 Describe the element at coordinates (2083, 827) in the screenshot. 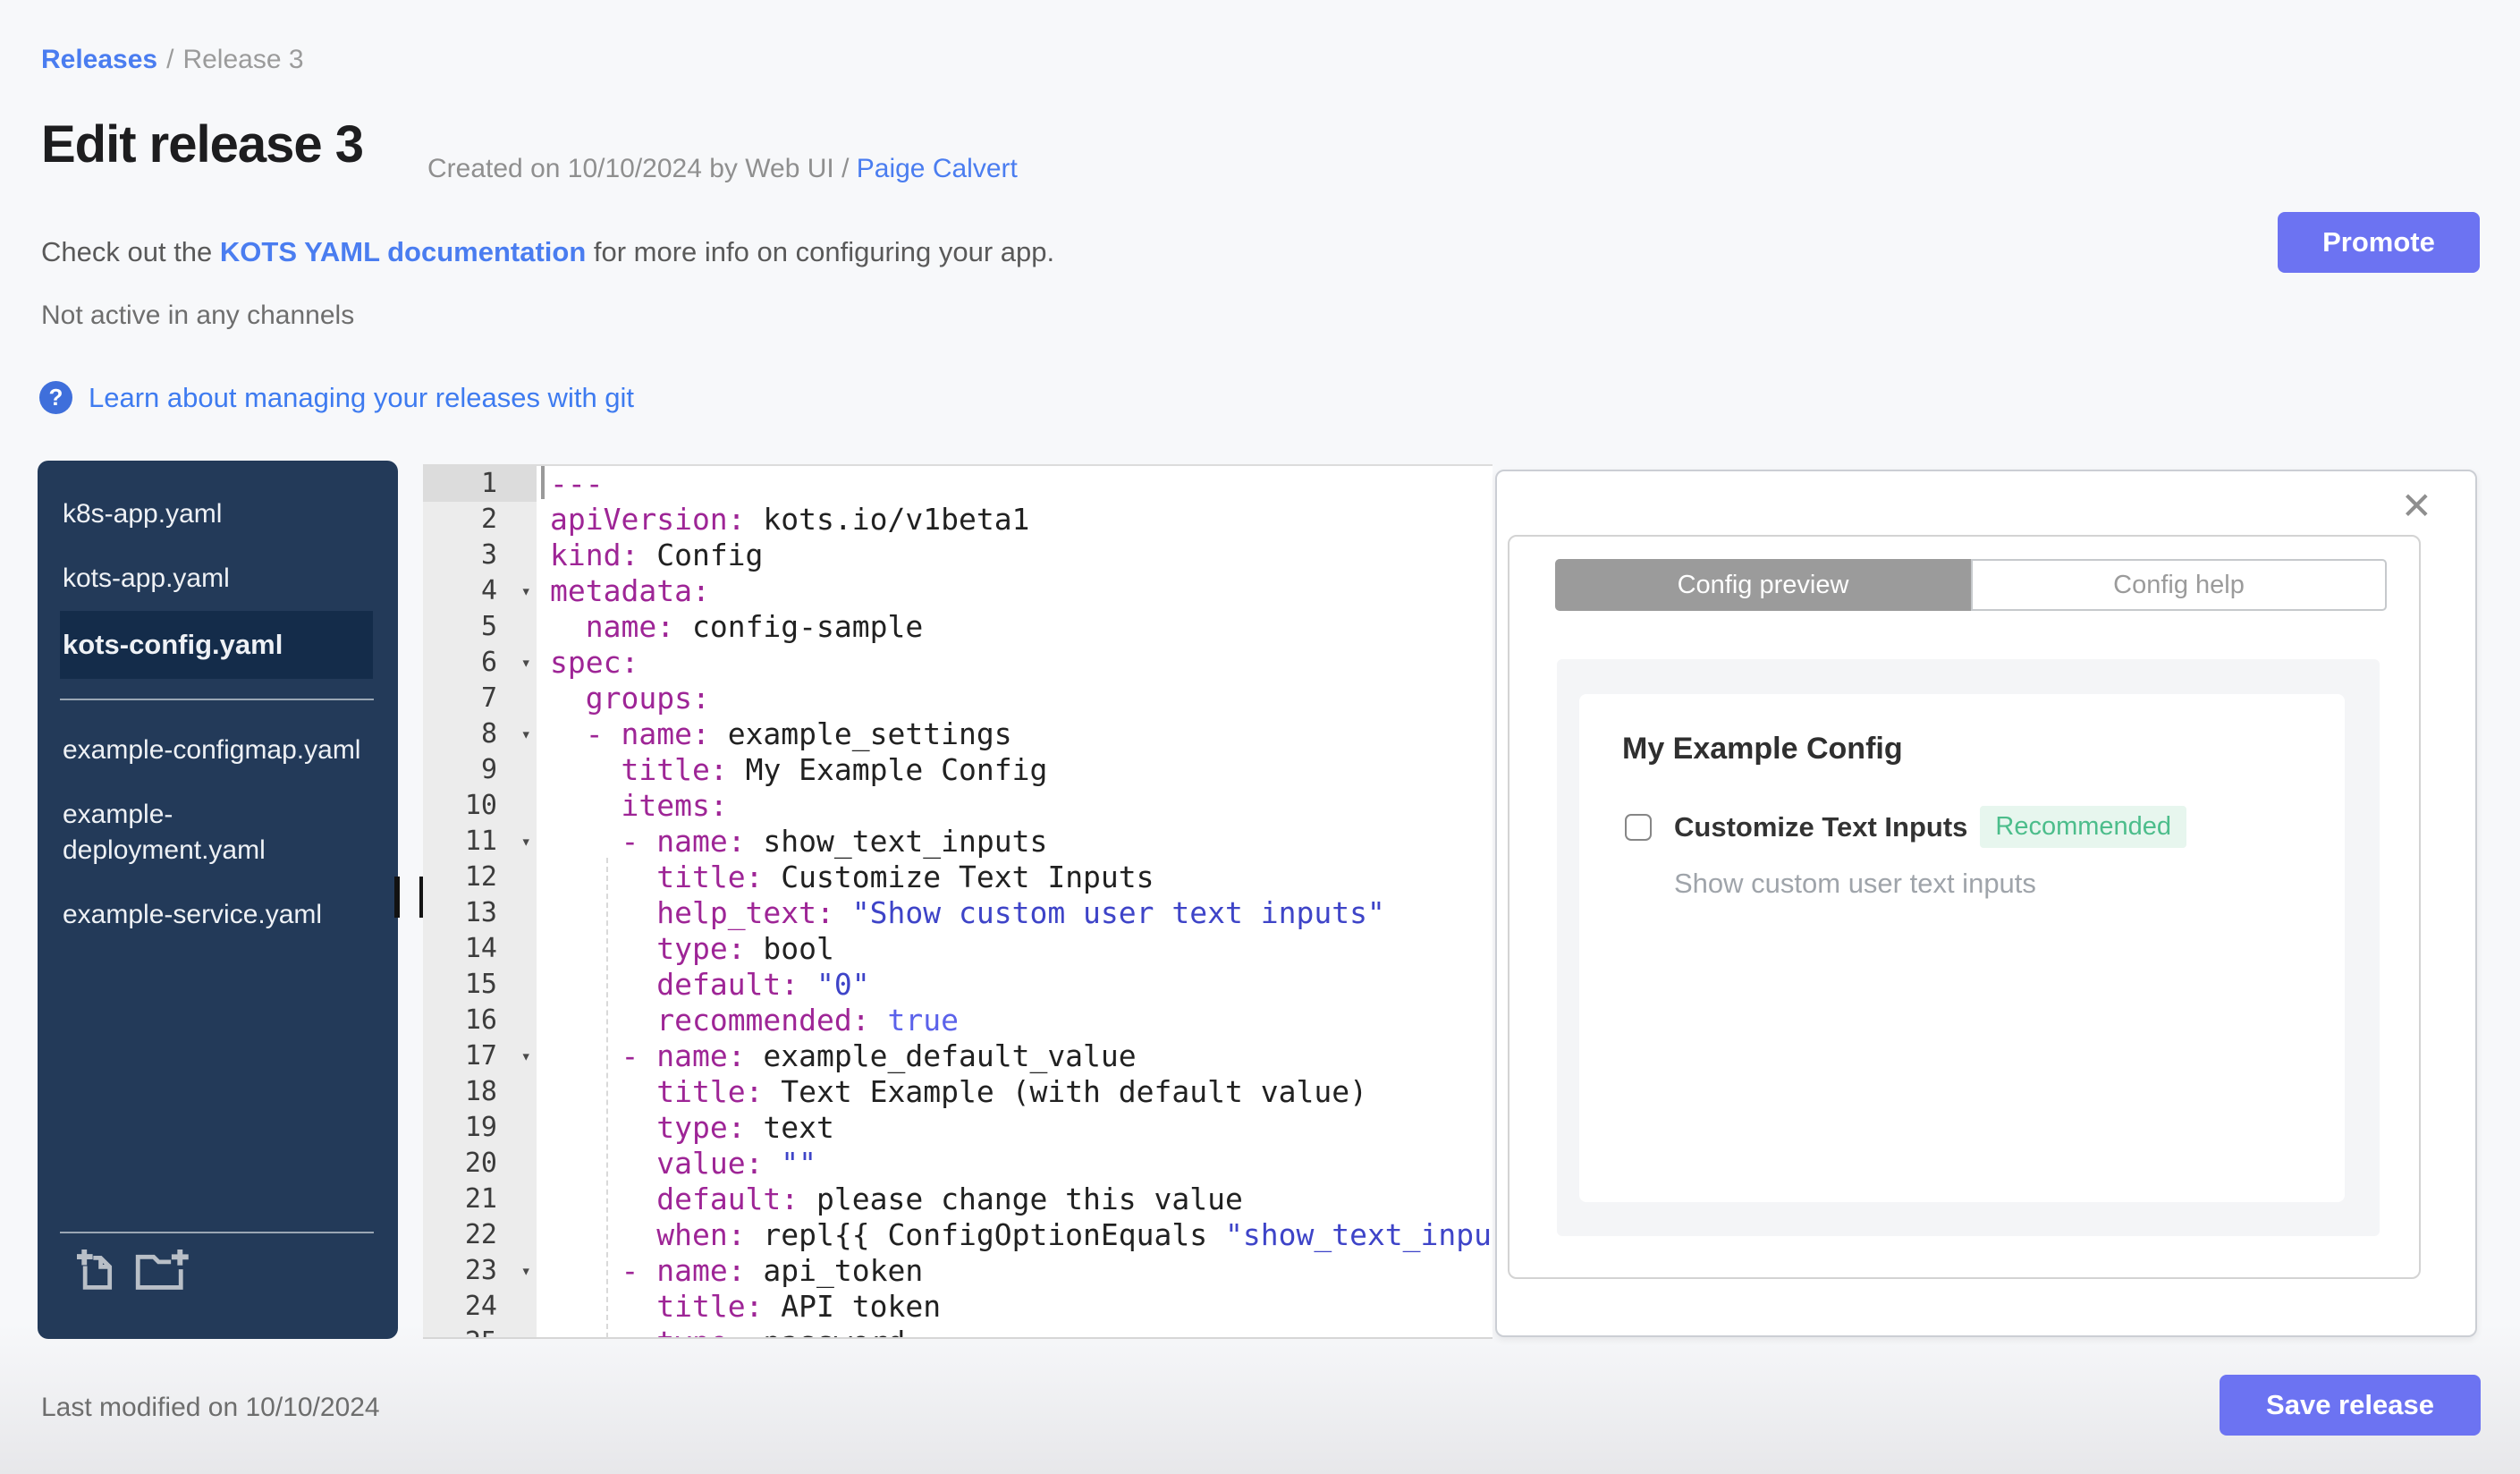

I see `recommended-badge: Recommended` at that location.